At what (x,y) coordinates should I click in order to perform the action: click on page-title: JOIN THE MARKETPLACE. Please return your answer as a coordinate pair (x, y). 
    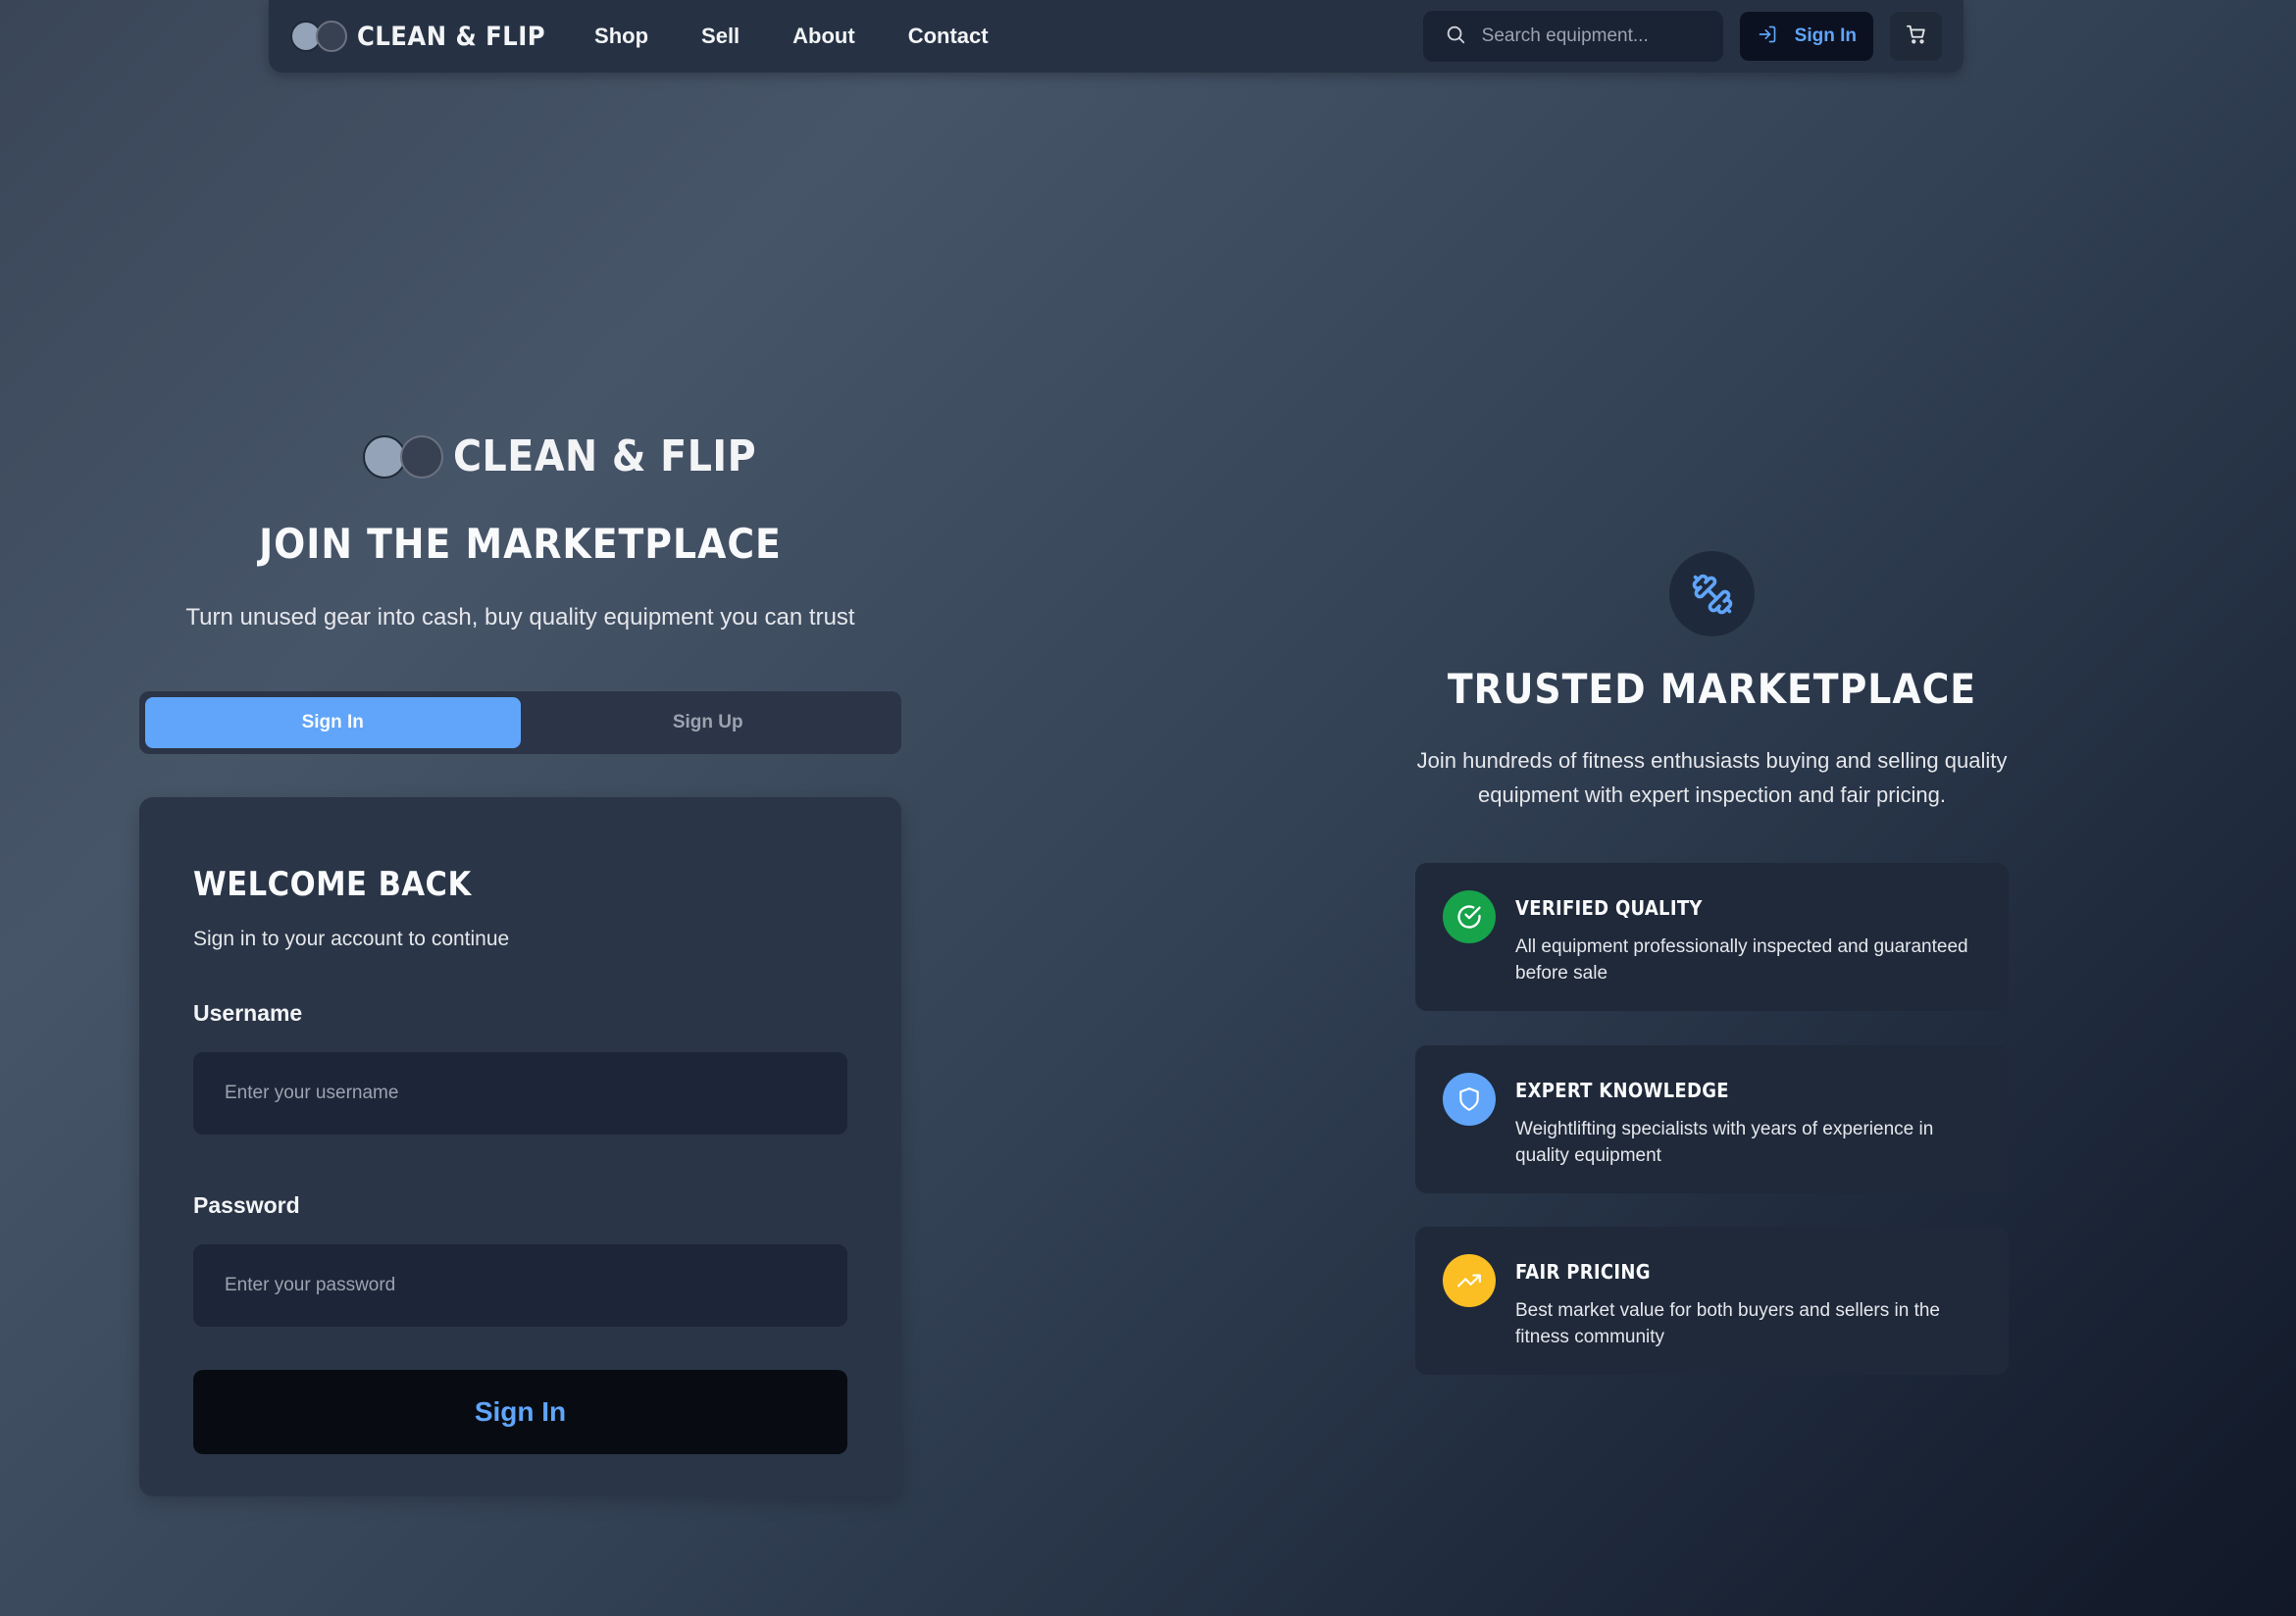
    Looking at the image, I should click on (520, 544).